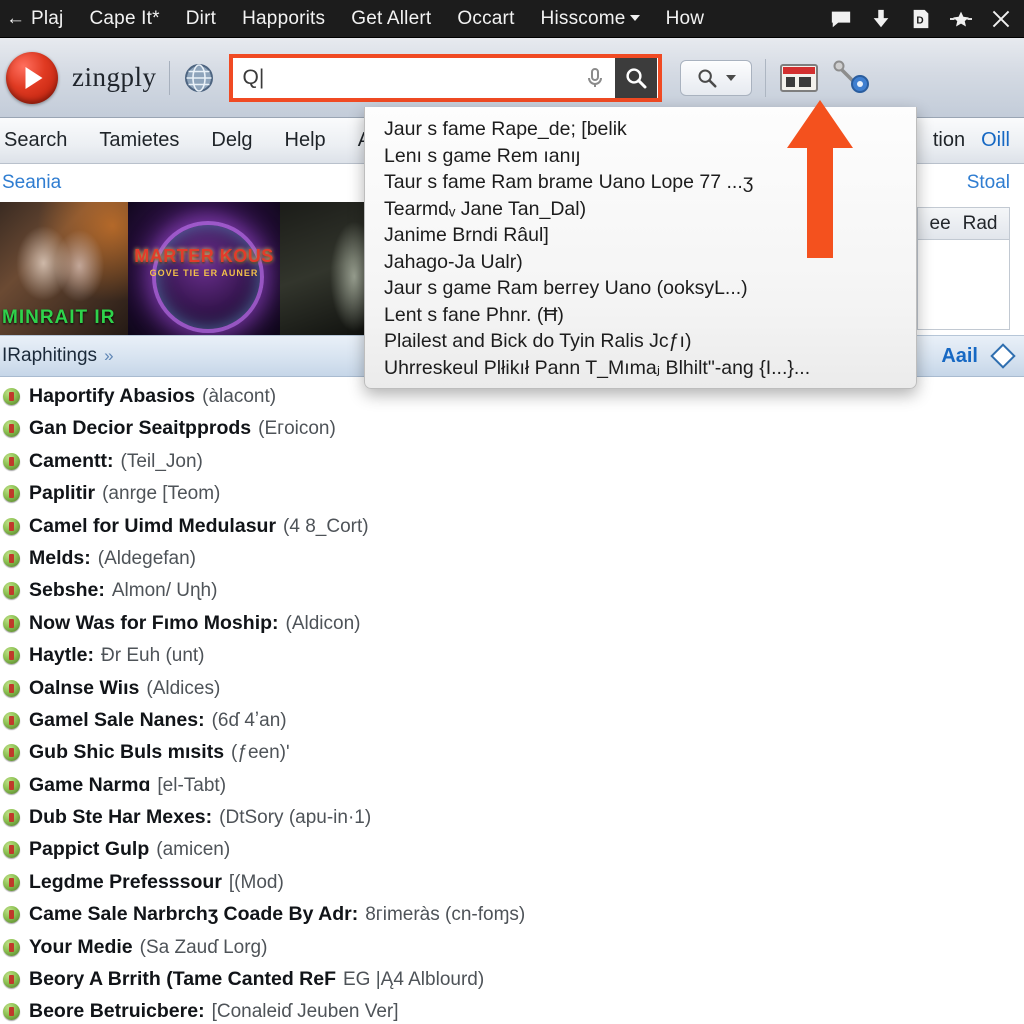 The height and width of the screenshot is (1024, 1024). Describe the element at coordinates (959, 356) in the screenshot. I see `section-right-label: Aail` at that location.